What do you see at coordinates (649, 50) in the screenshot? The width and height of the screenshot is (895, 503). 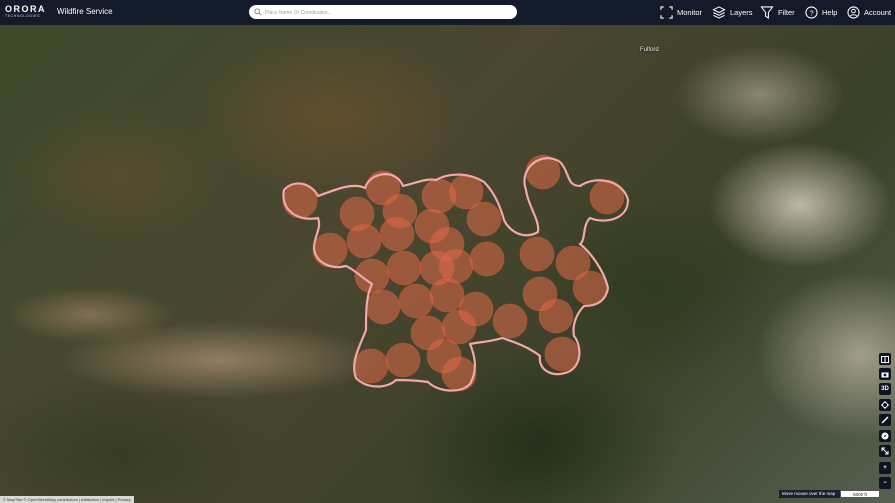 I see `place-label-fulford: Fulford` at bounding box center [649, 50].